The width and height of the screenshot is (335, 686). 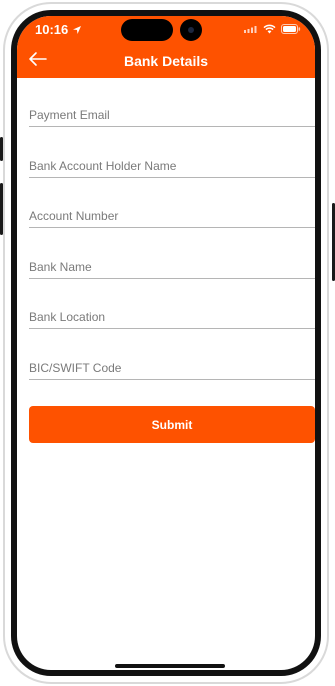 I want to click on bank-name-field, so click(x=172, y=263).